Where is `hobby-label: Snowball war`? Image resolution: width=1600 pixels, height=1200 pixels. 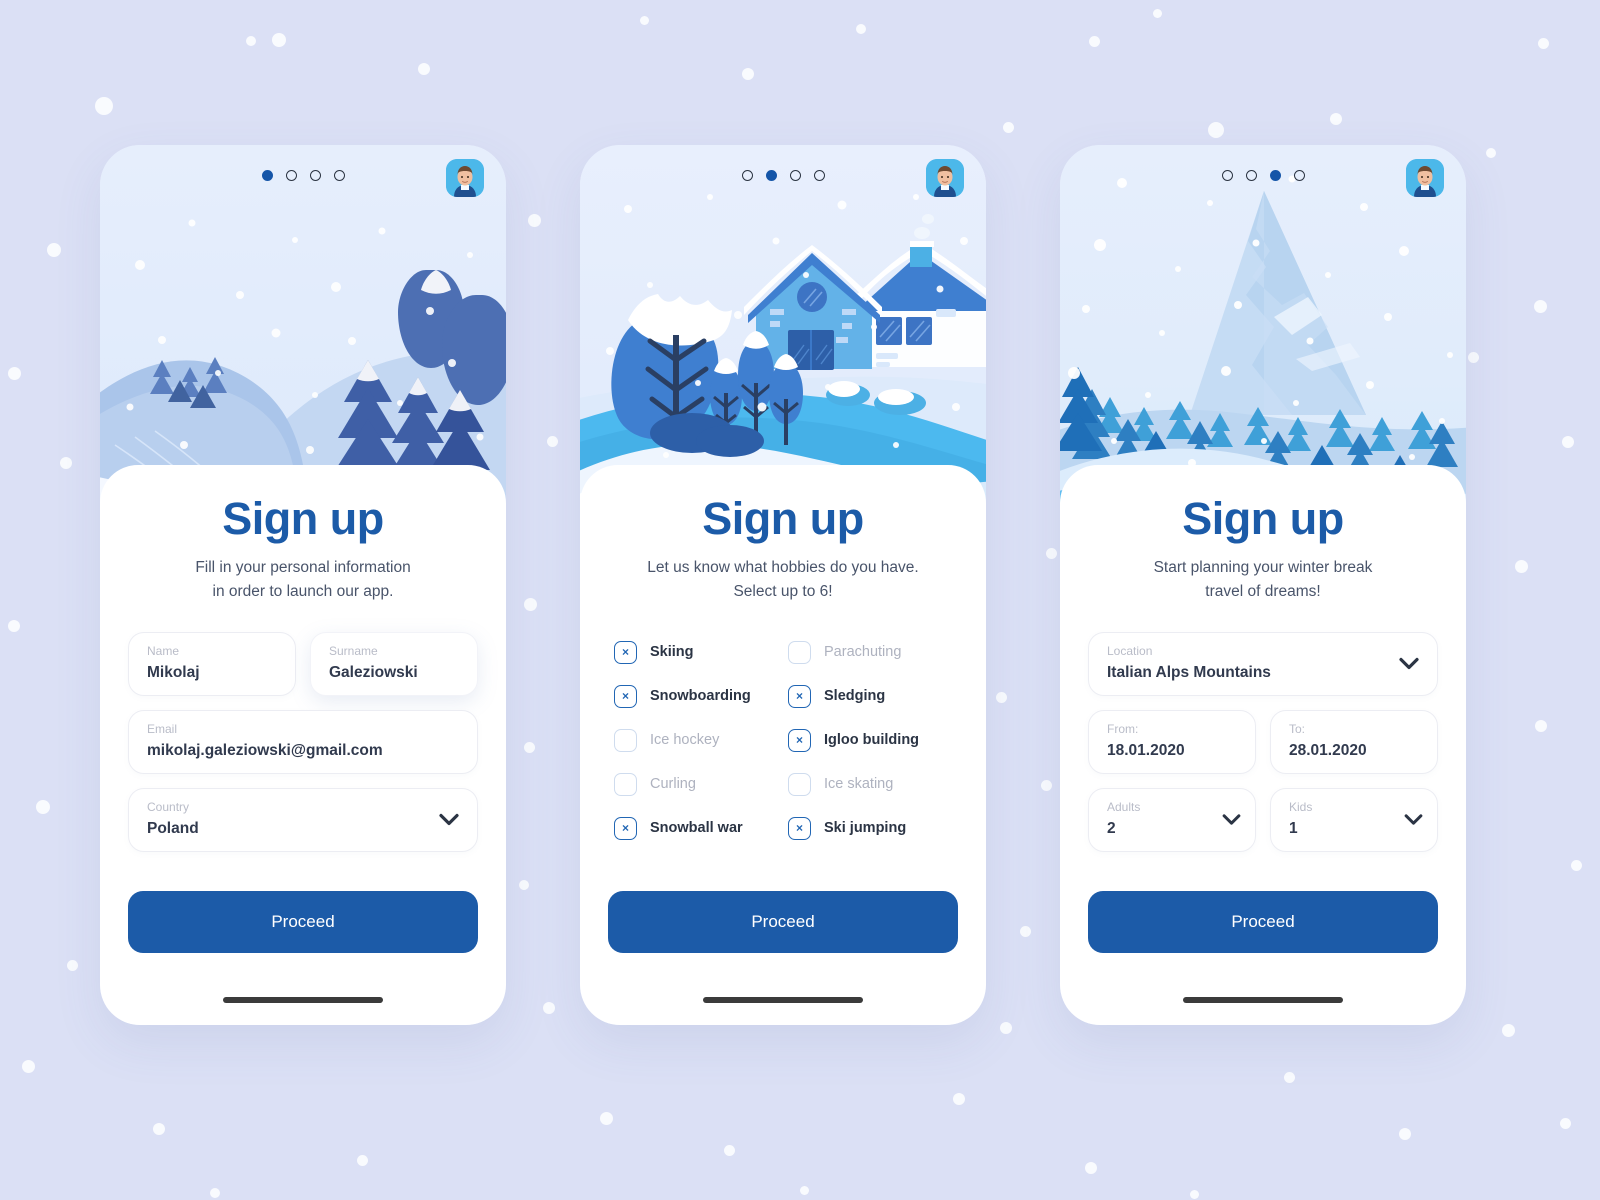 hobby-label: Snowball war is located at coordinates (696, 828).